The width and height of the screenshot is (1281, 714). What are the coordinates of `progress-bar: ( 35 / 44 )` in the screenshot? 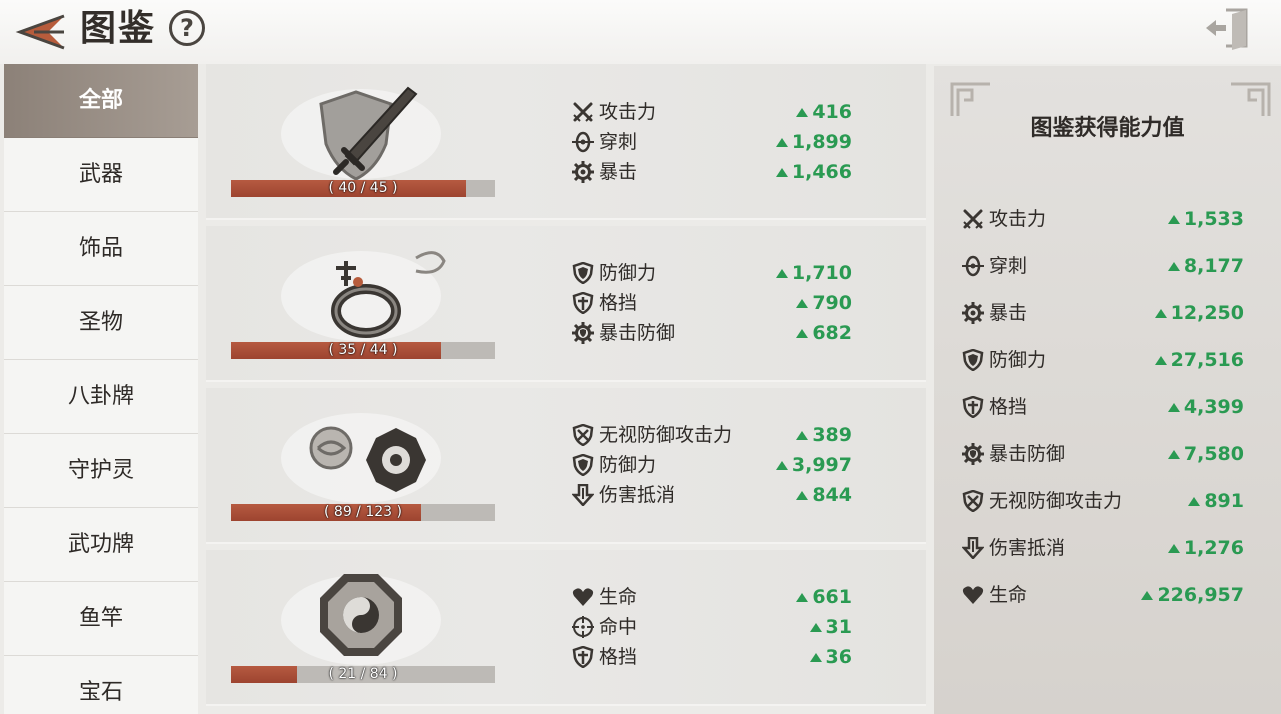 It's located at (363, 350).